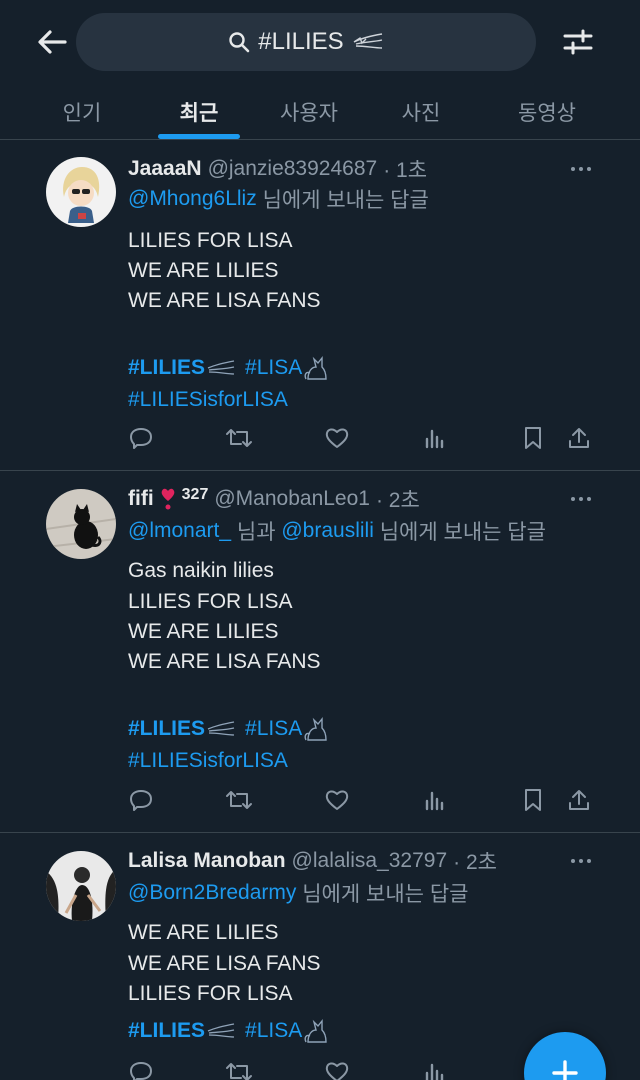  What do you see at coordinates (309, 111) in the screenshot?
I see `tab-people: 사용자` at bounding box center [309, 111].